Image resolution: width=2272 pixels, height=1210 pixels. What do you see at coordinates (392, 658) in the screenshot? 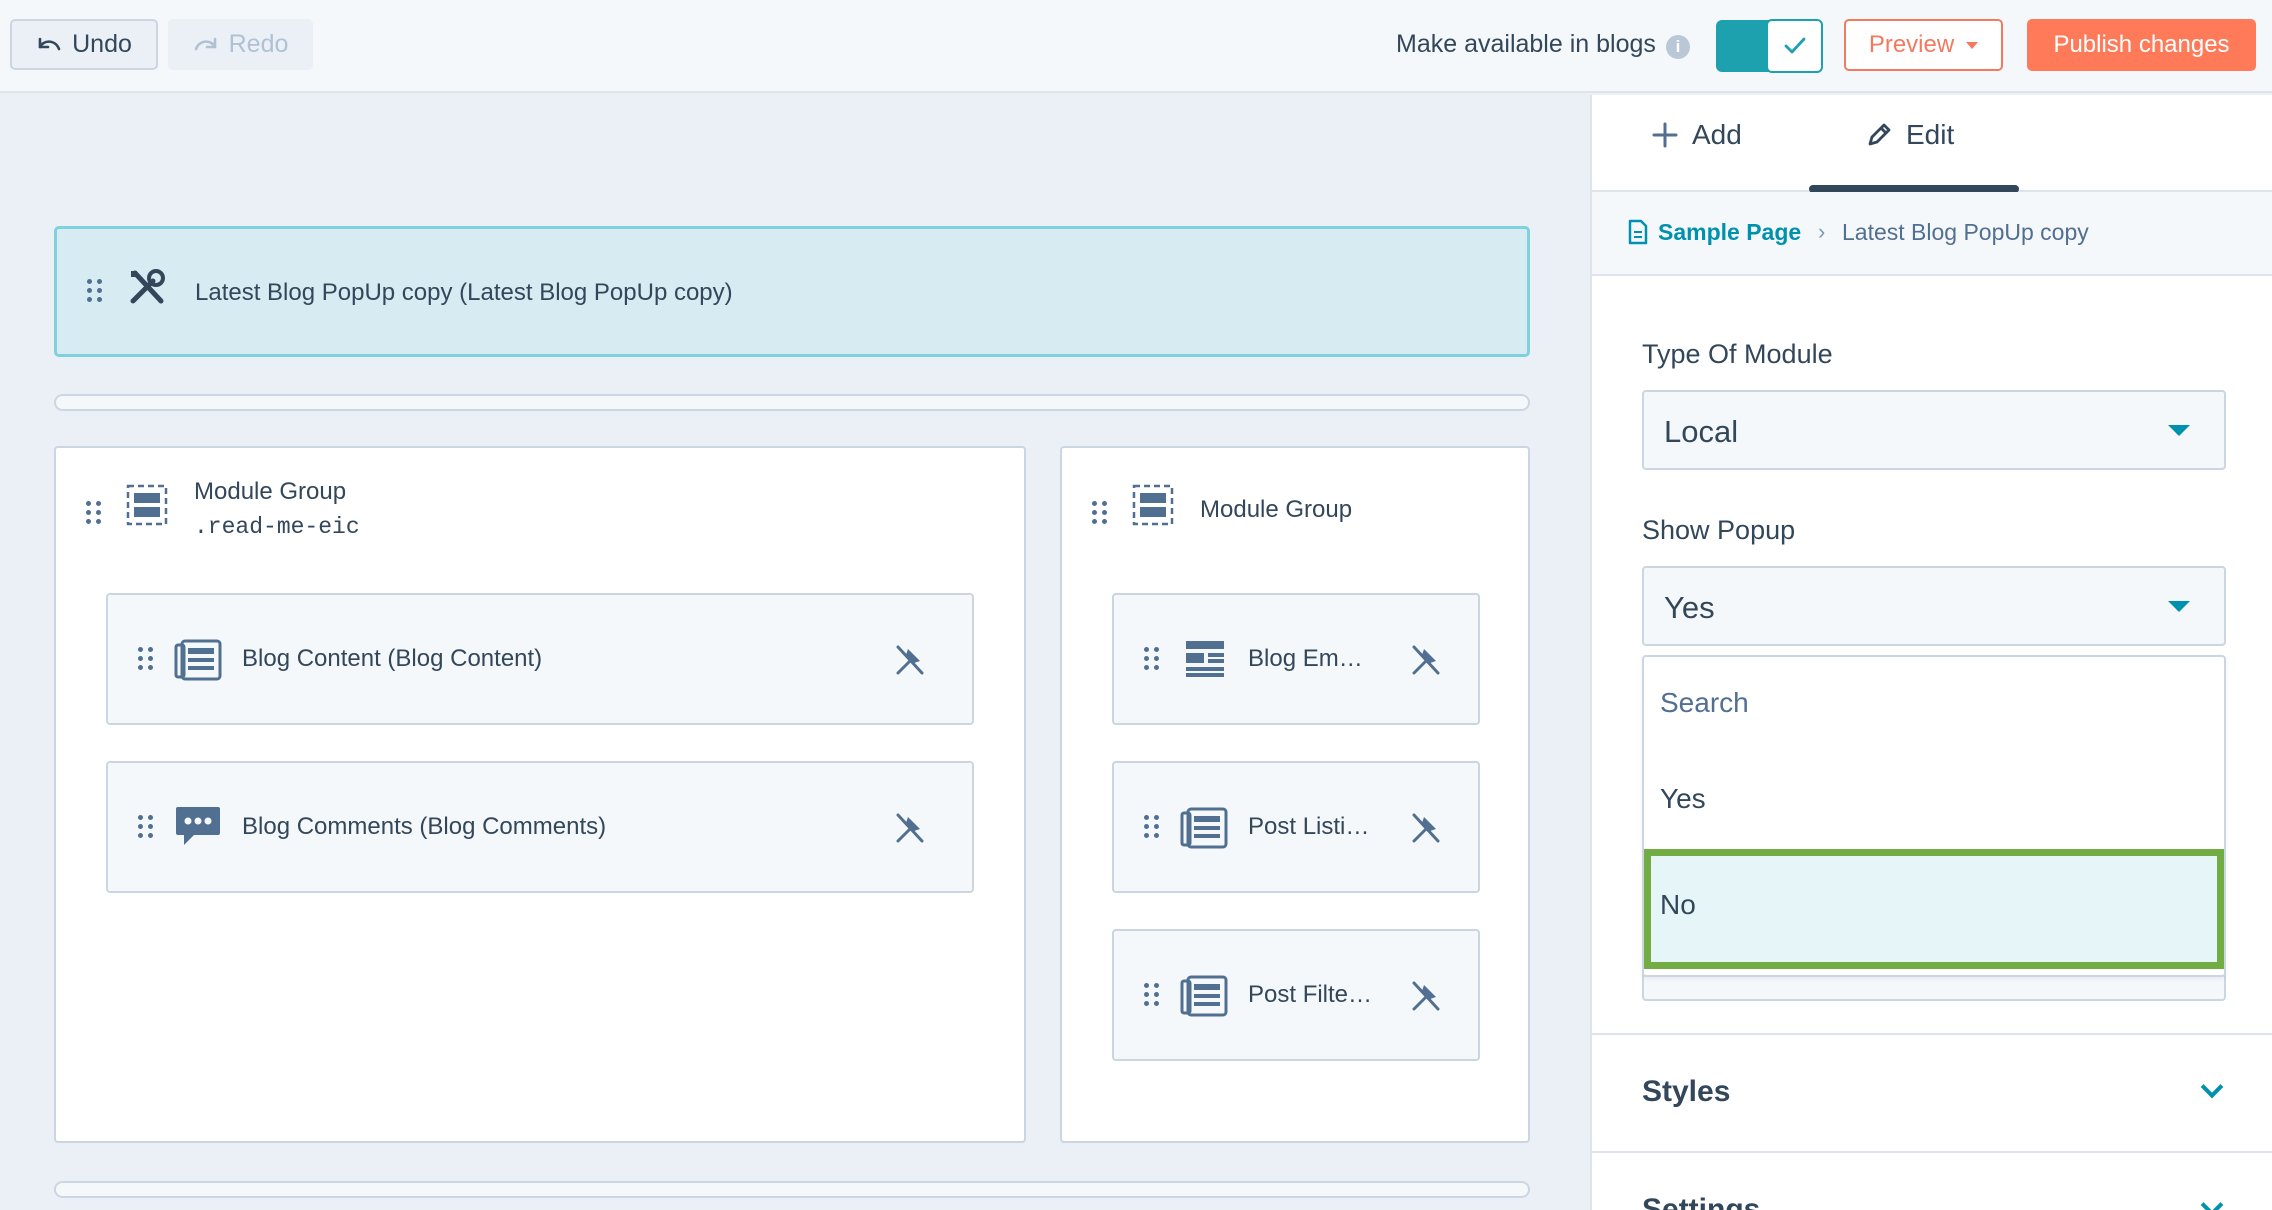
I see `module-card-title: Blog Content (Blog Content)` at bounding box center [392, 658].